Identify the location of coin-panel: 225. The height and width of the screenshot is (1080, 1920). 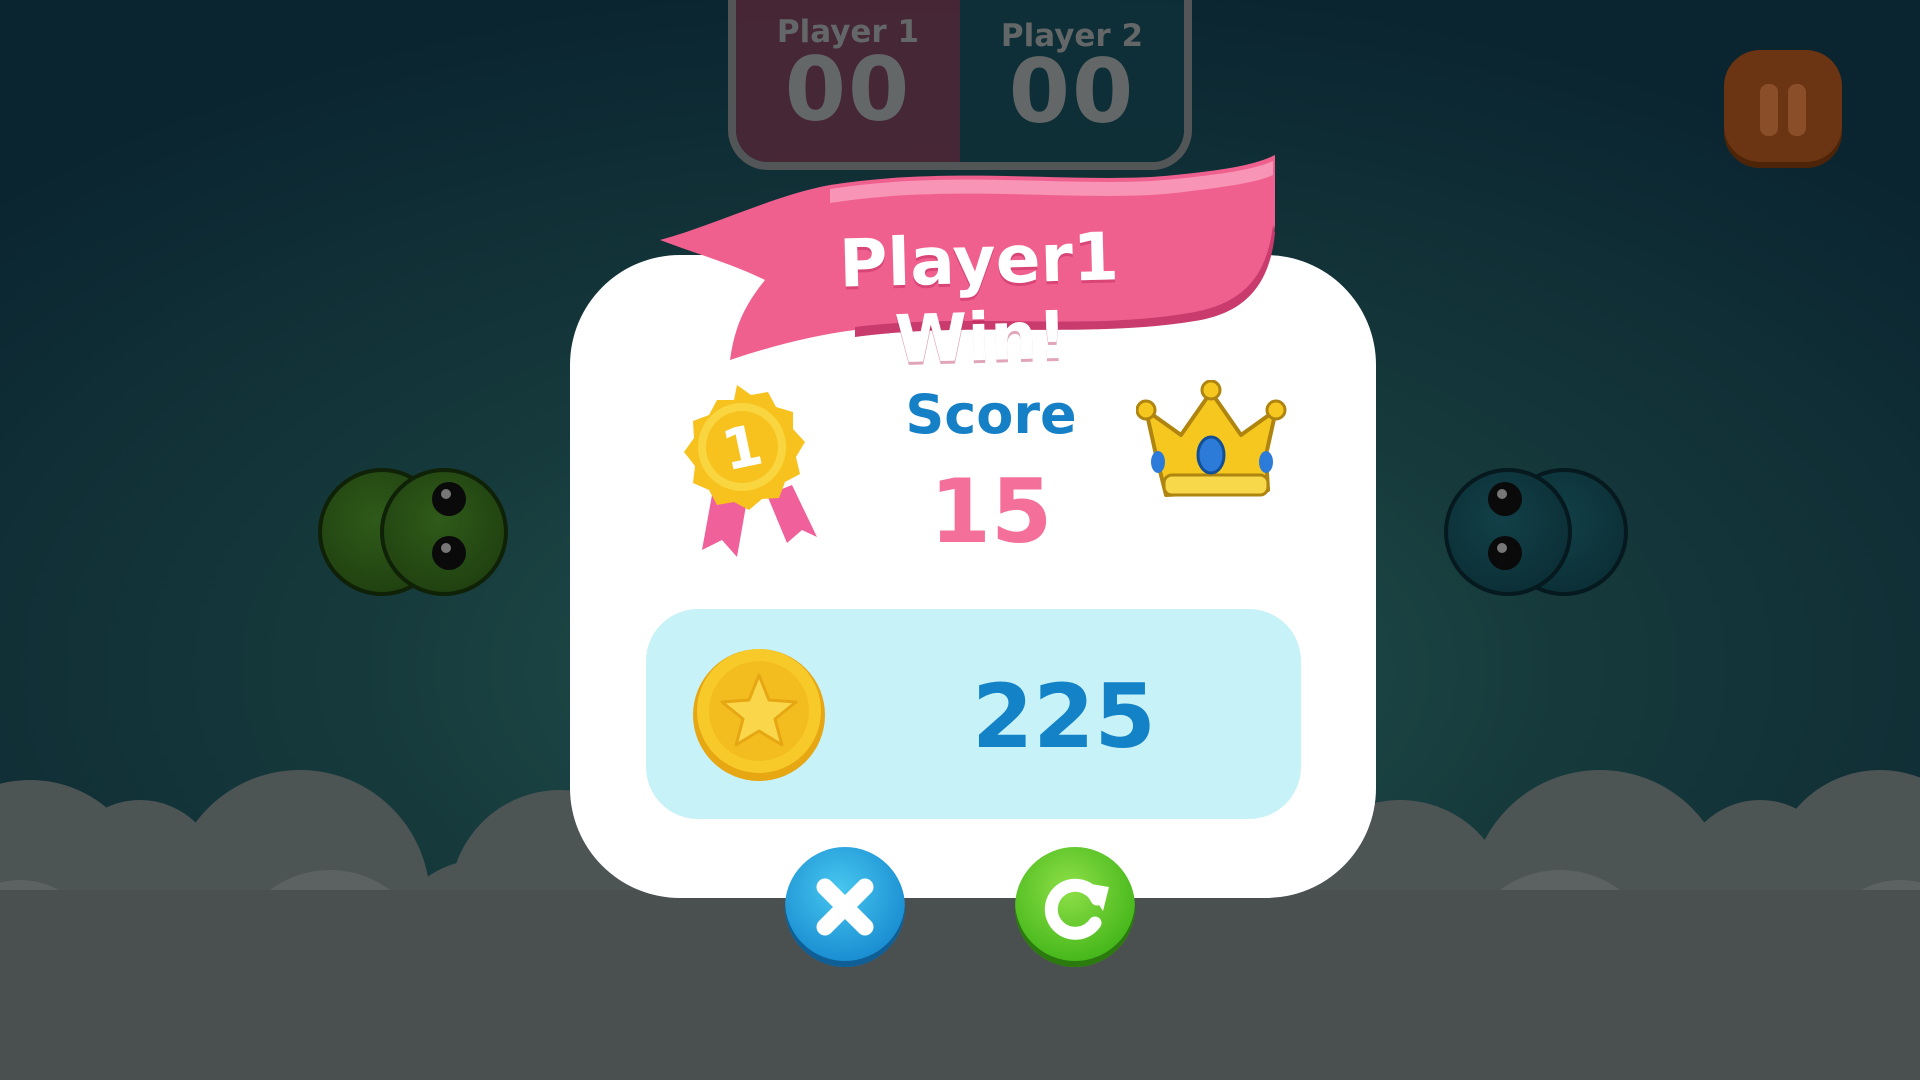
(973, 714).